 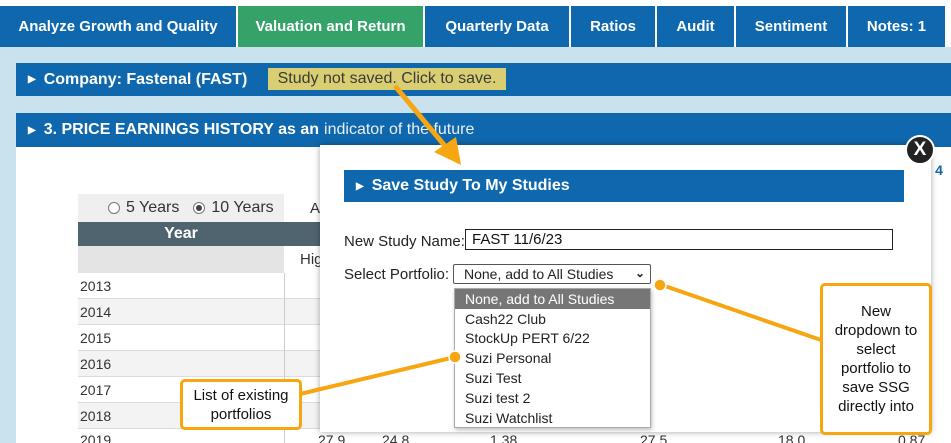 I want to click on radio-10-years, so click(x=199, y=208).